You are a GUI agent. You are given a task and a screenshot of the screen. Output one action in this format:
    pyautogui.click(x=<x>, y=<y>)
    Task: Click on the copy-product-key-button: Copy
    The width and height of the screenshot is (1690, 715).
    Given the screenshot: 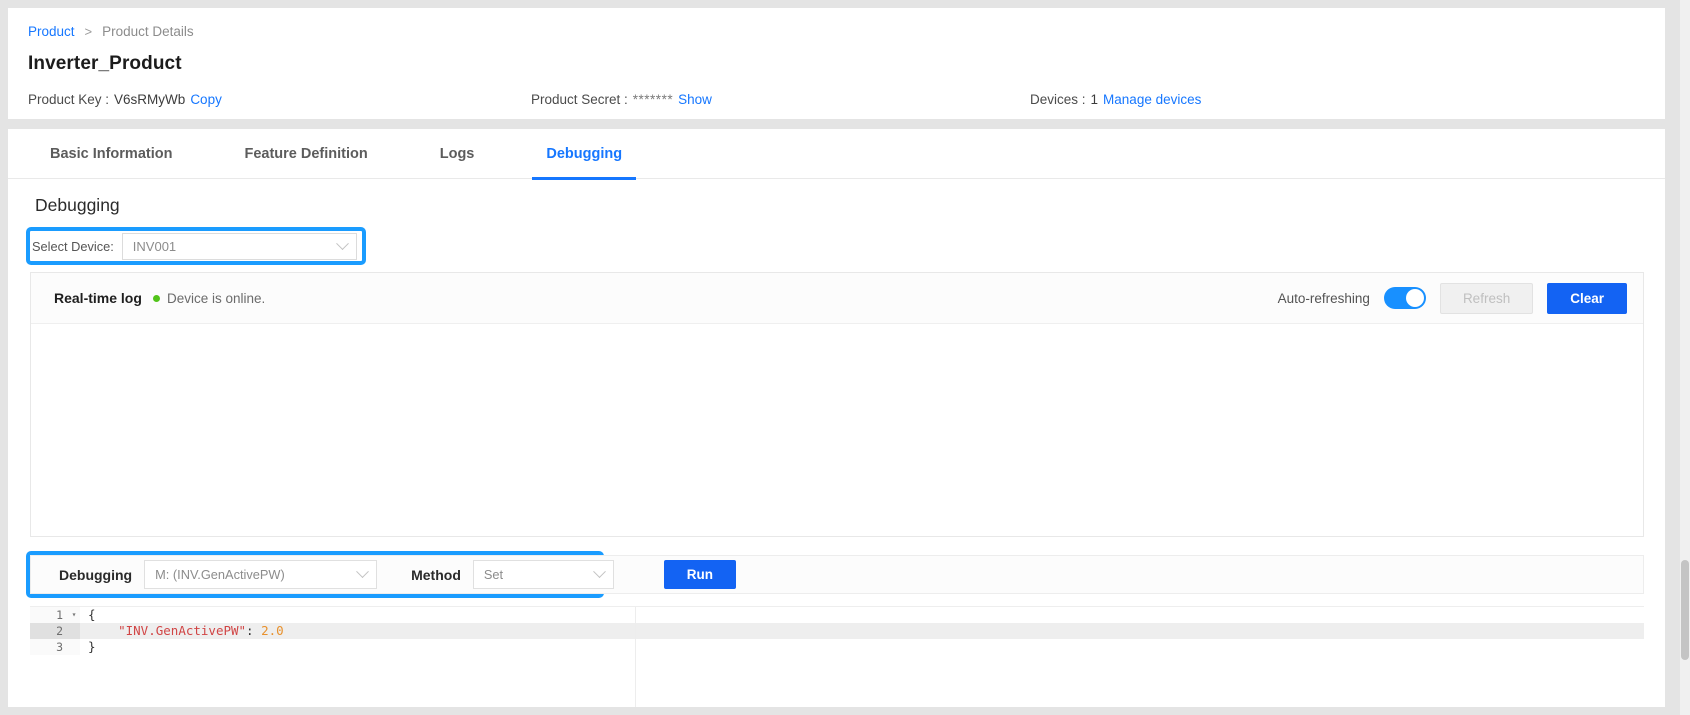 What is the action you would take?
    pyautogui.click(x=206, y=99)
    